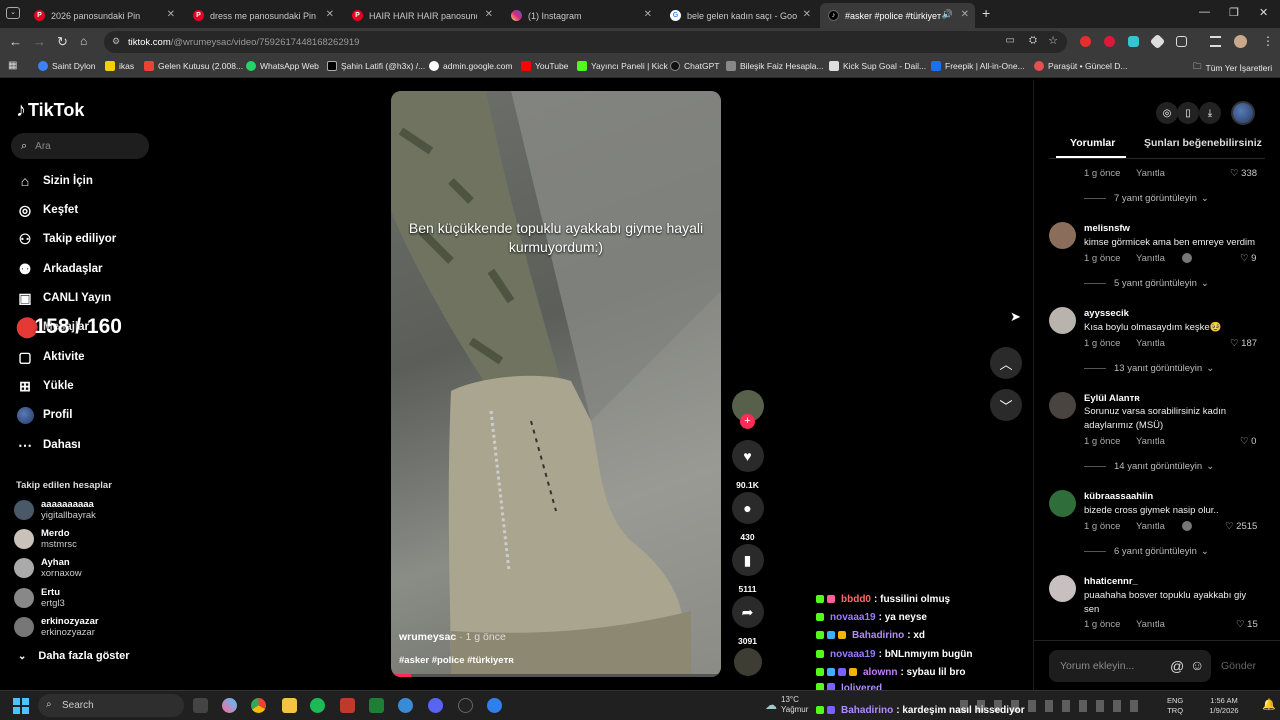  Describe the element at coordinates (1146, 198) in the screenshot. I see `view-replies-button: 7 yanıt görüntüleyin ⌄` at that location.